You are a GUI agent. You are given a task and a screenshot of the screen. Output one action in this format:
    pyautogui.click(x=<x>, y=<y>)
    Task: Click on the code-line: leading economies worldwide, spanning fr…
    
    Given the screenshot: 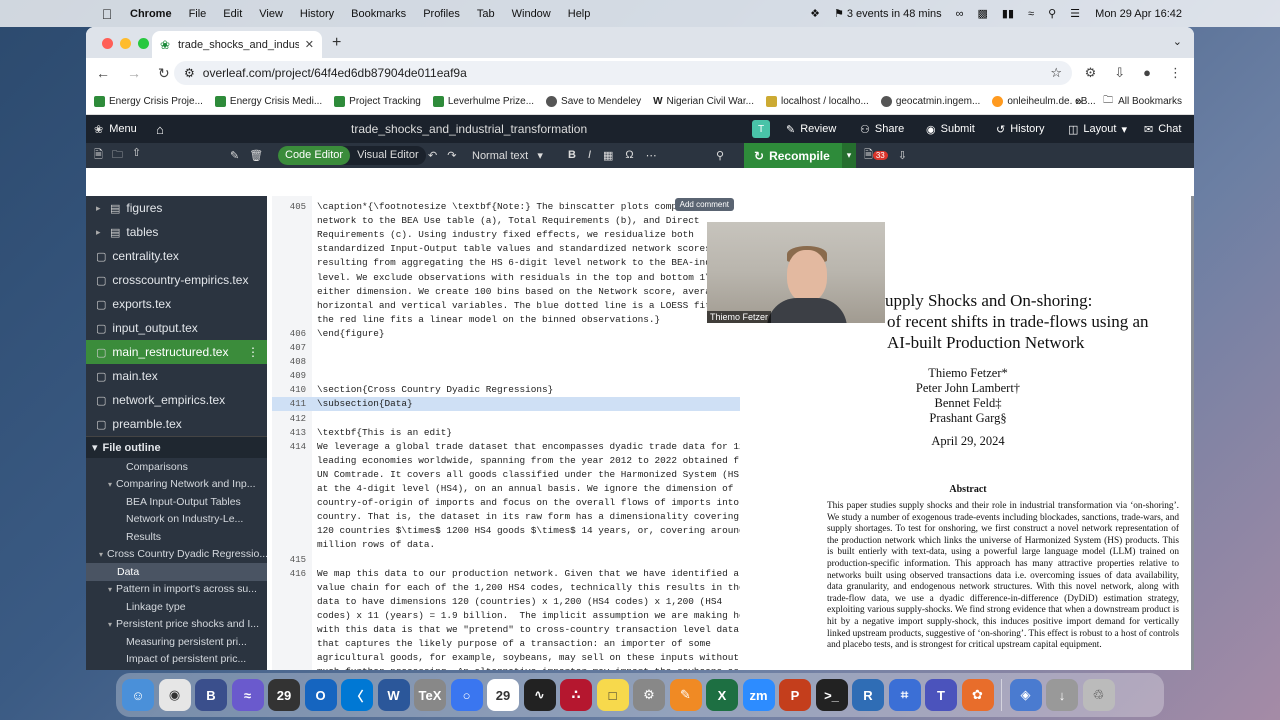 What is the action you would take?
    pyautogui.click(x=506, y=461)
    